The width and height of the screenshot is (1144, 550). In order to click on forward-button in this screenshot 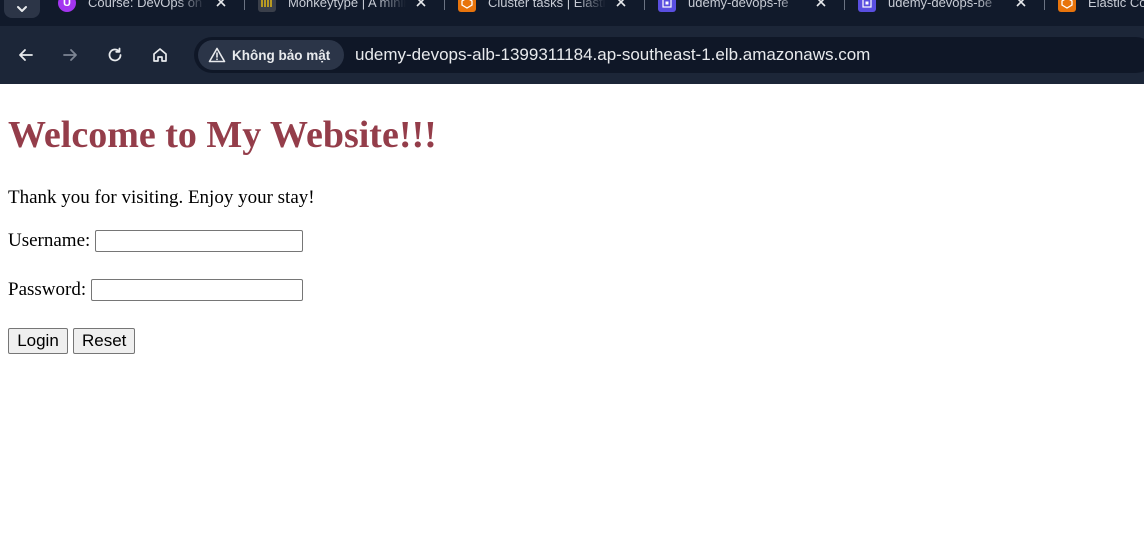, I will do `click(70, 55)`.